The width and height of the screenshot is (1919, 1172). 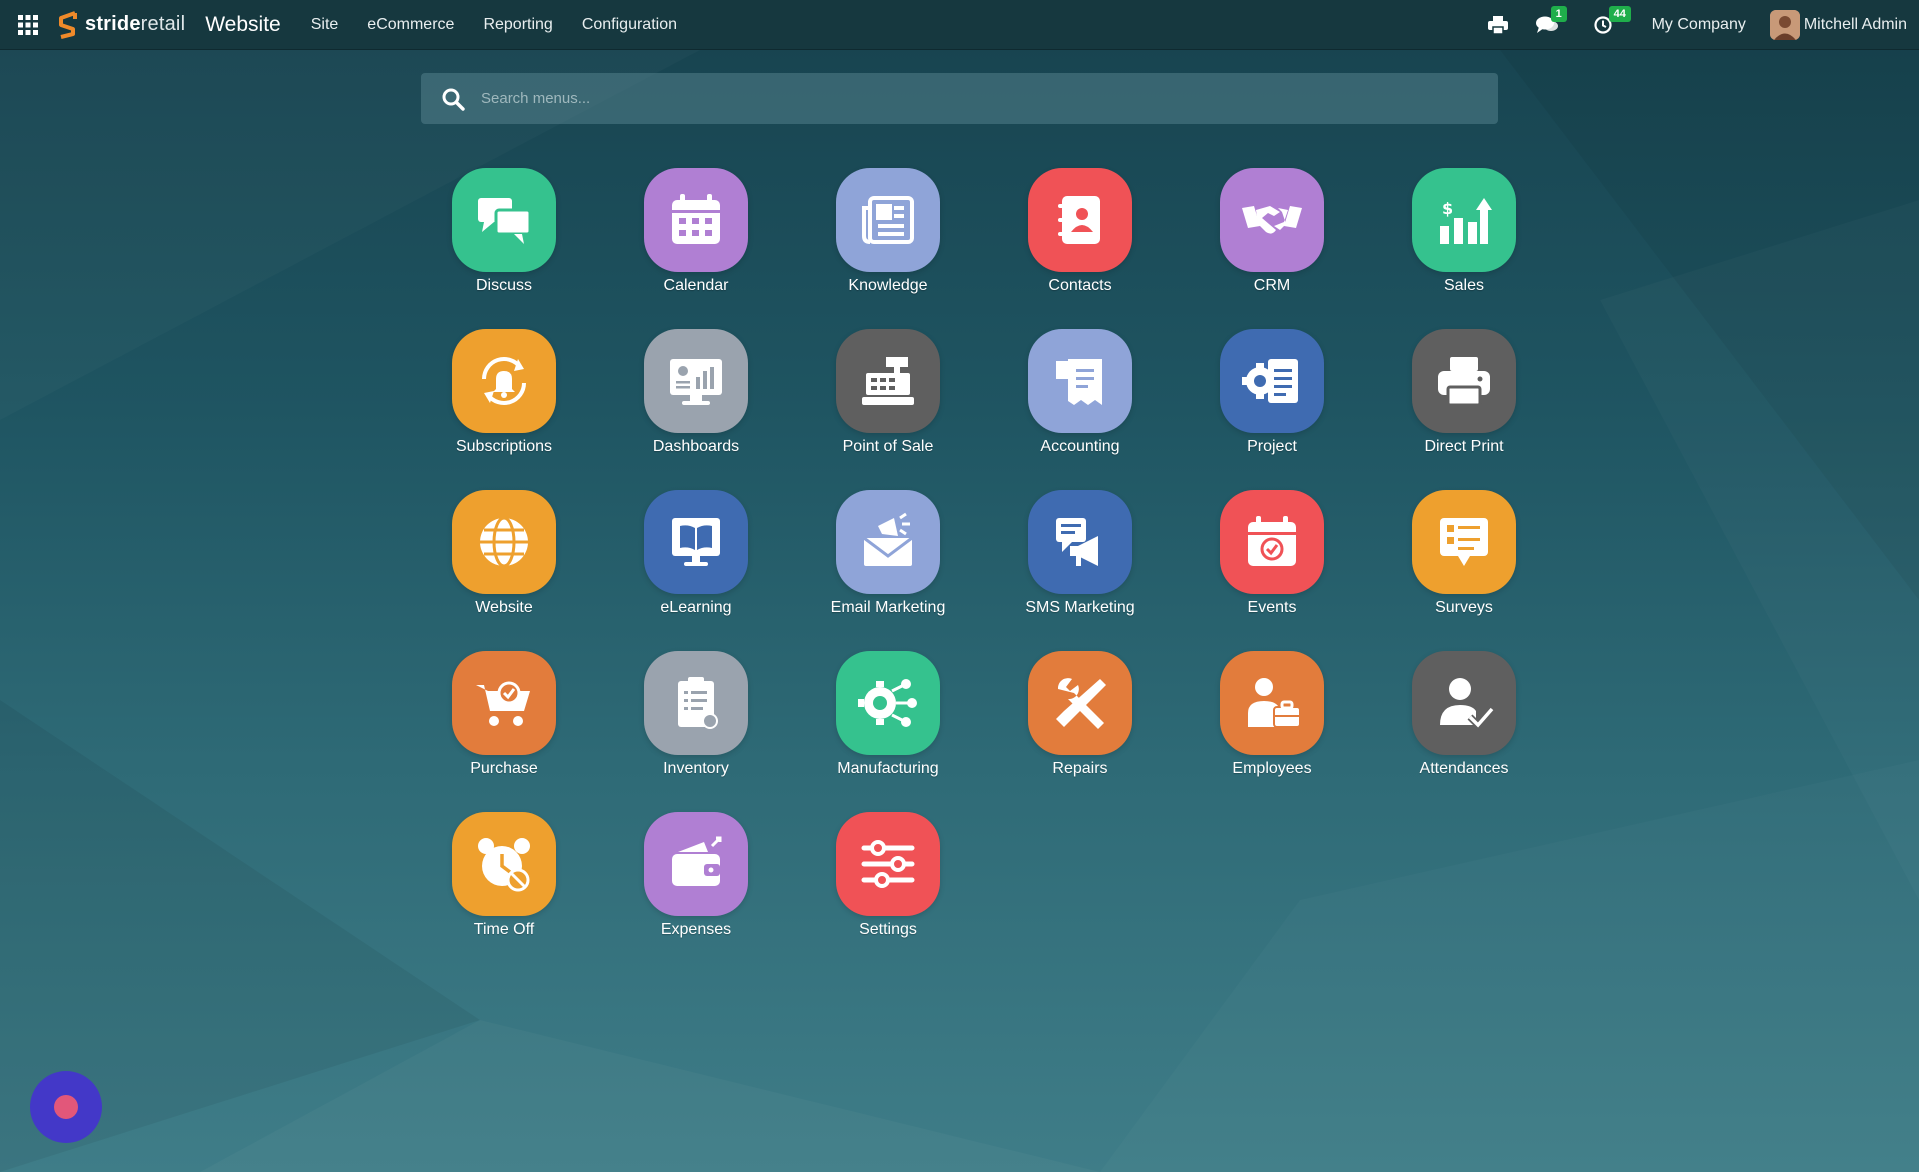 What do you see at coordinates (696, 285) in the screenshot?
I see `app-label: Calendar` at bounding box center [696, 285].